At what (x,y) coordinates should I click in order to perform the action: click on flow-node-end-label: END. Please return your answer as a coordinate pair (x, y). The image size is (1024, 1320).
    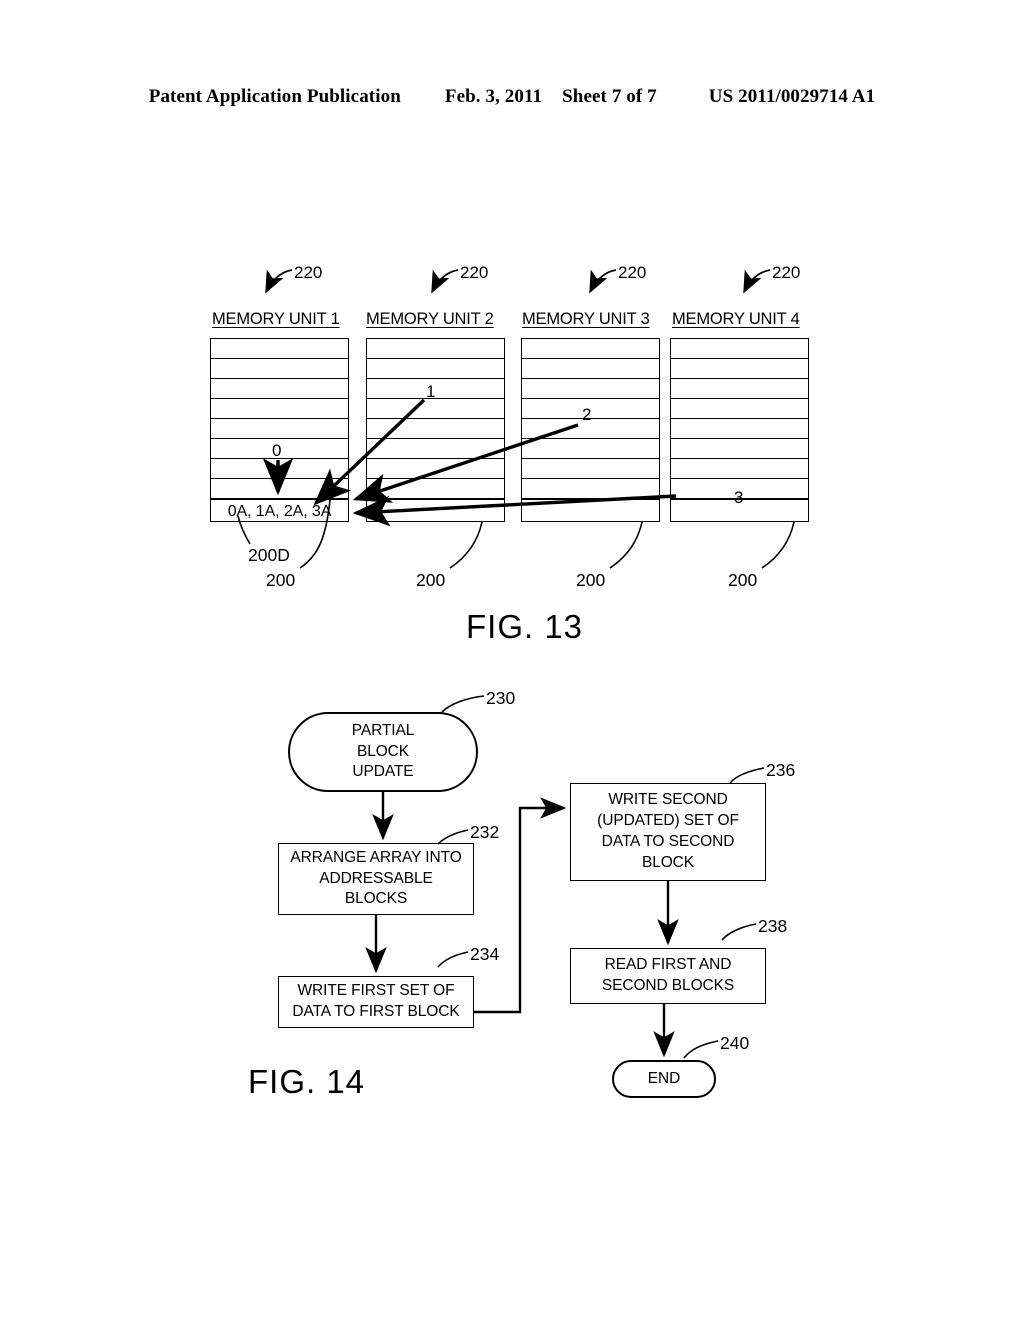
    Looking at the image, I should click on (664, 1078).